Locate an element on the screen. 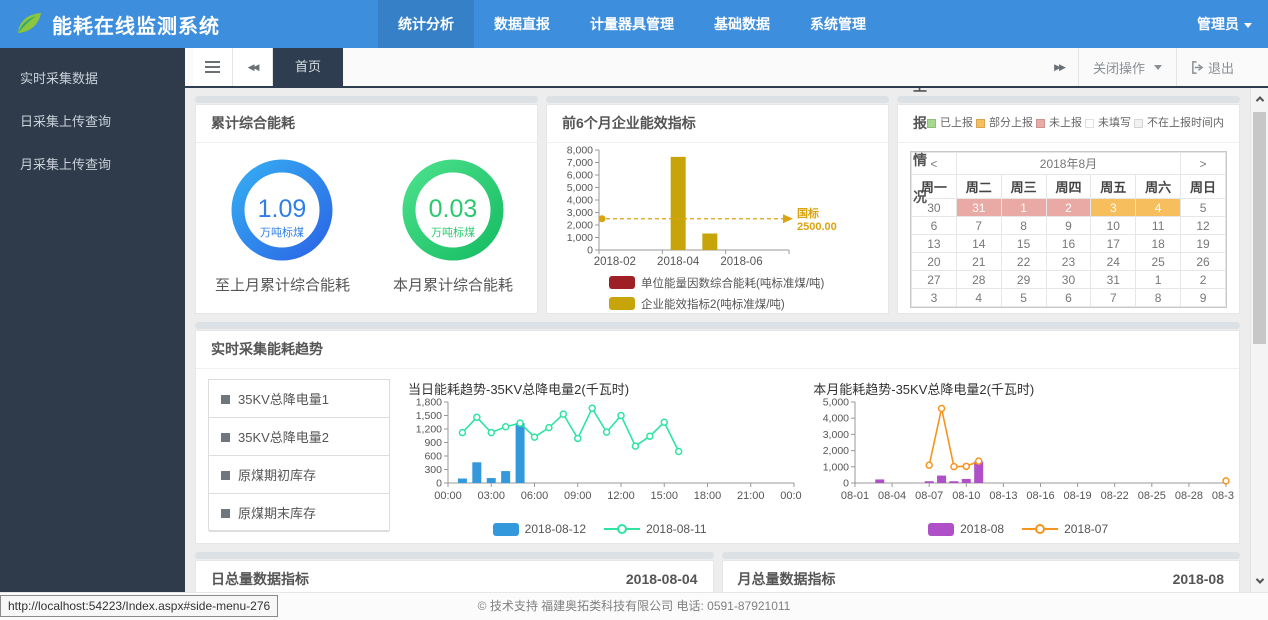 Image resolution: width=1268 pixels, height=620 pixels. sidebar-item-daily-upload-query: 日采集上传查询 is located at coordinates (92, 120).